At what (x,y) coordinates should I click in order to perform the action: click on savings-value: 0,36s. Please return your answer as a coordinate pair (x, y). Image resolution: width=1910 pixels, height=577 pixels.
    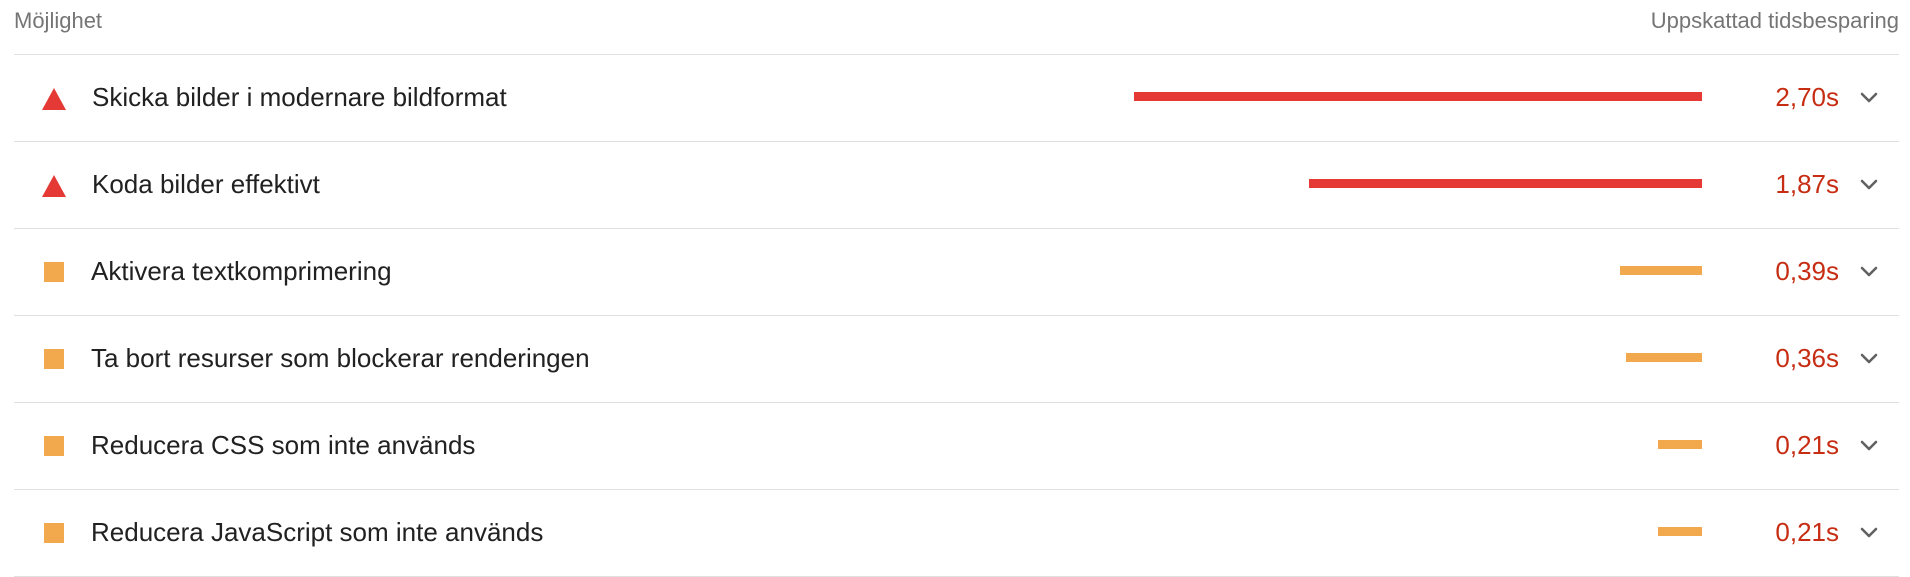
    Looking at the image, I should click on (1807, 358).